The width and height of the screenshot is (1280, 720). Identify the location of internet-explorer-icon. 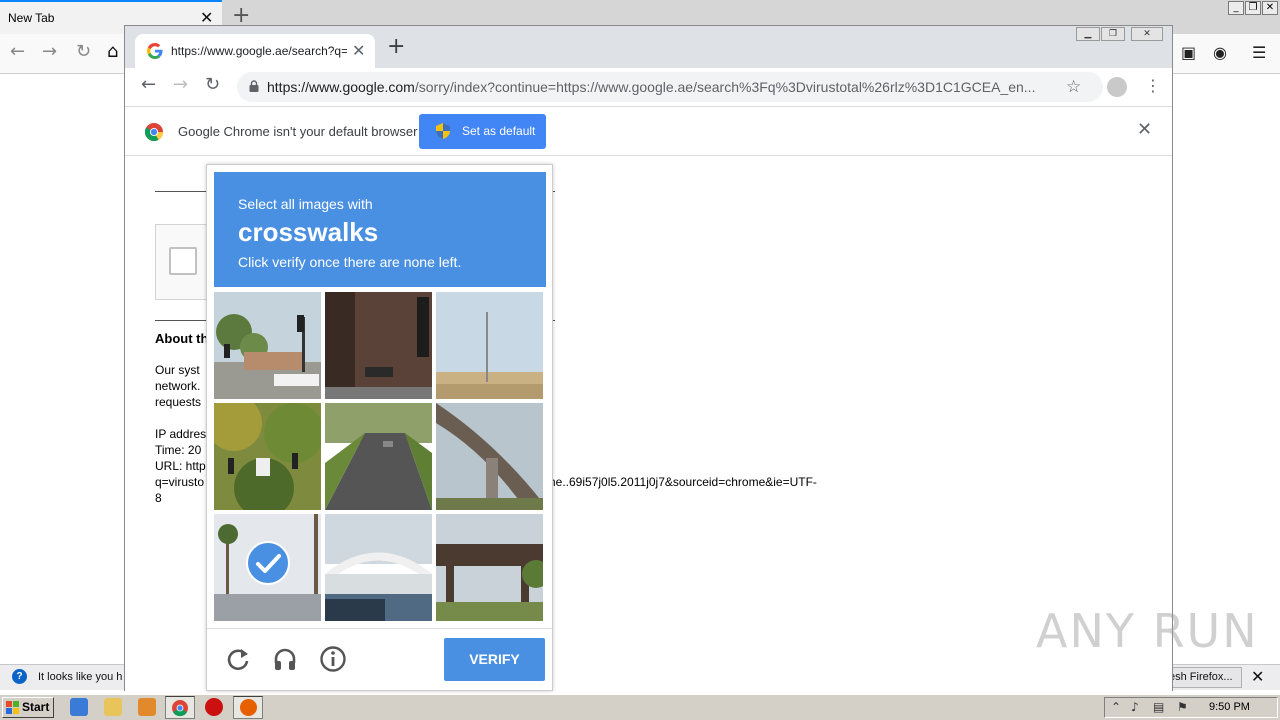
(79, 707).